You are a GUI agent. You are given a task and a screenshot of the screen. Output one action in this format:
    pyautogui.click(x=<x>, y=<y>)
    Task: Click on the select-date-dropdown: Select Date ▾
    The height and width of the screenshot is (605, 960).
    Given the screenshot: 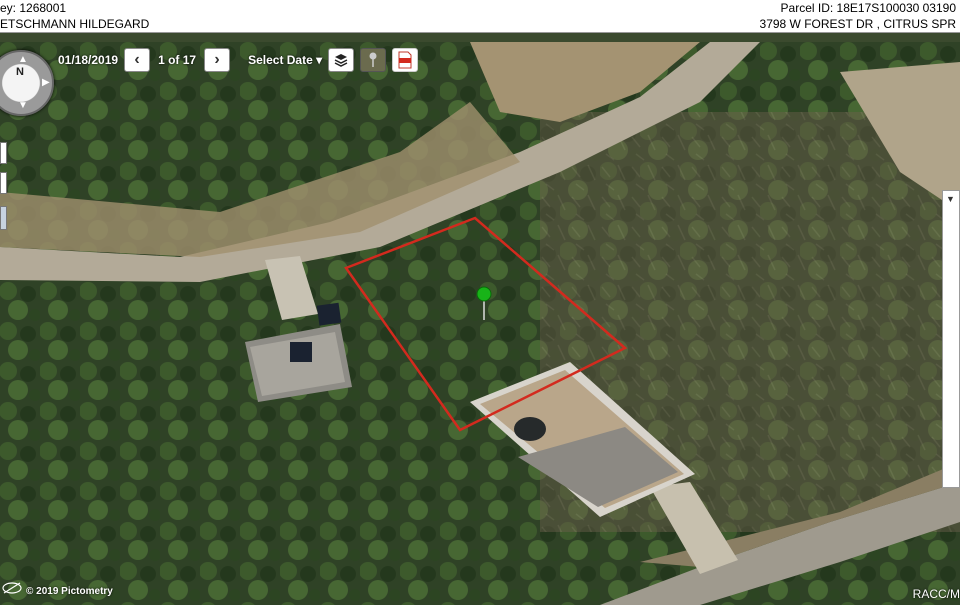 What is the action you would take?
    pyautogui.click(x=285, y=60)
    